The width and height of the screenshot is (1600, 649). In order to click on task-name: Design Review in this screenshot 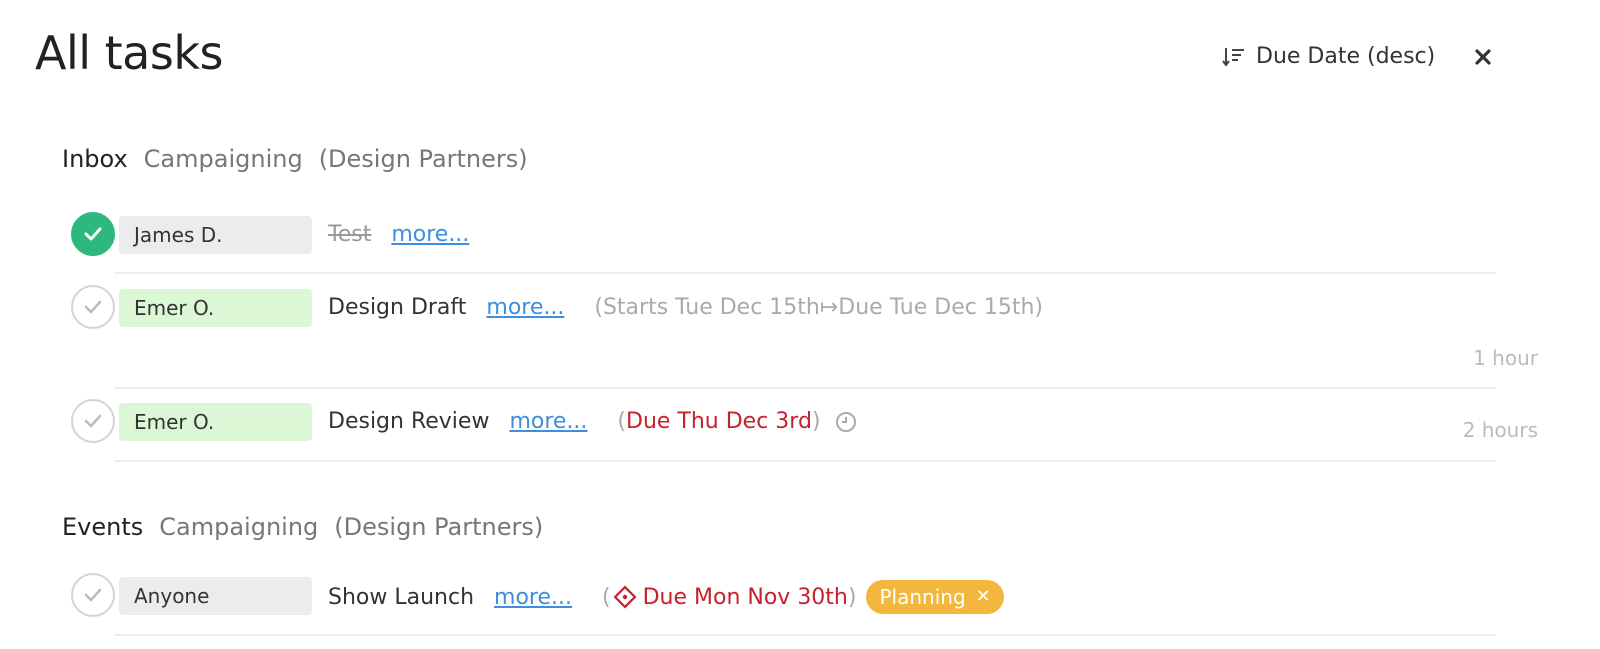, I will do `click(408, 421)`.